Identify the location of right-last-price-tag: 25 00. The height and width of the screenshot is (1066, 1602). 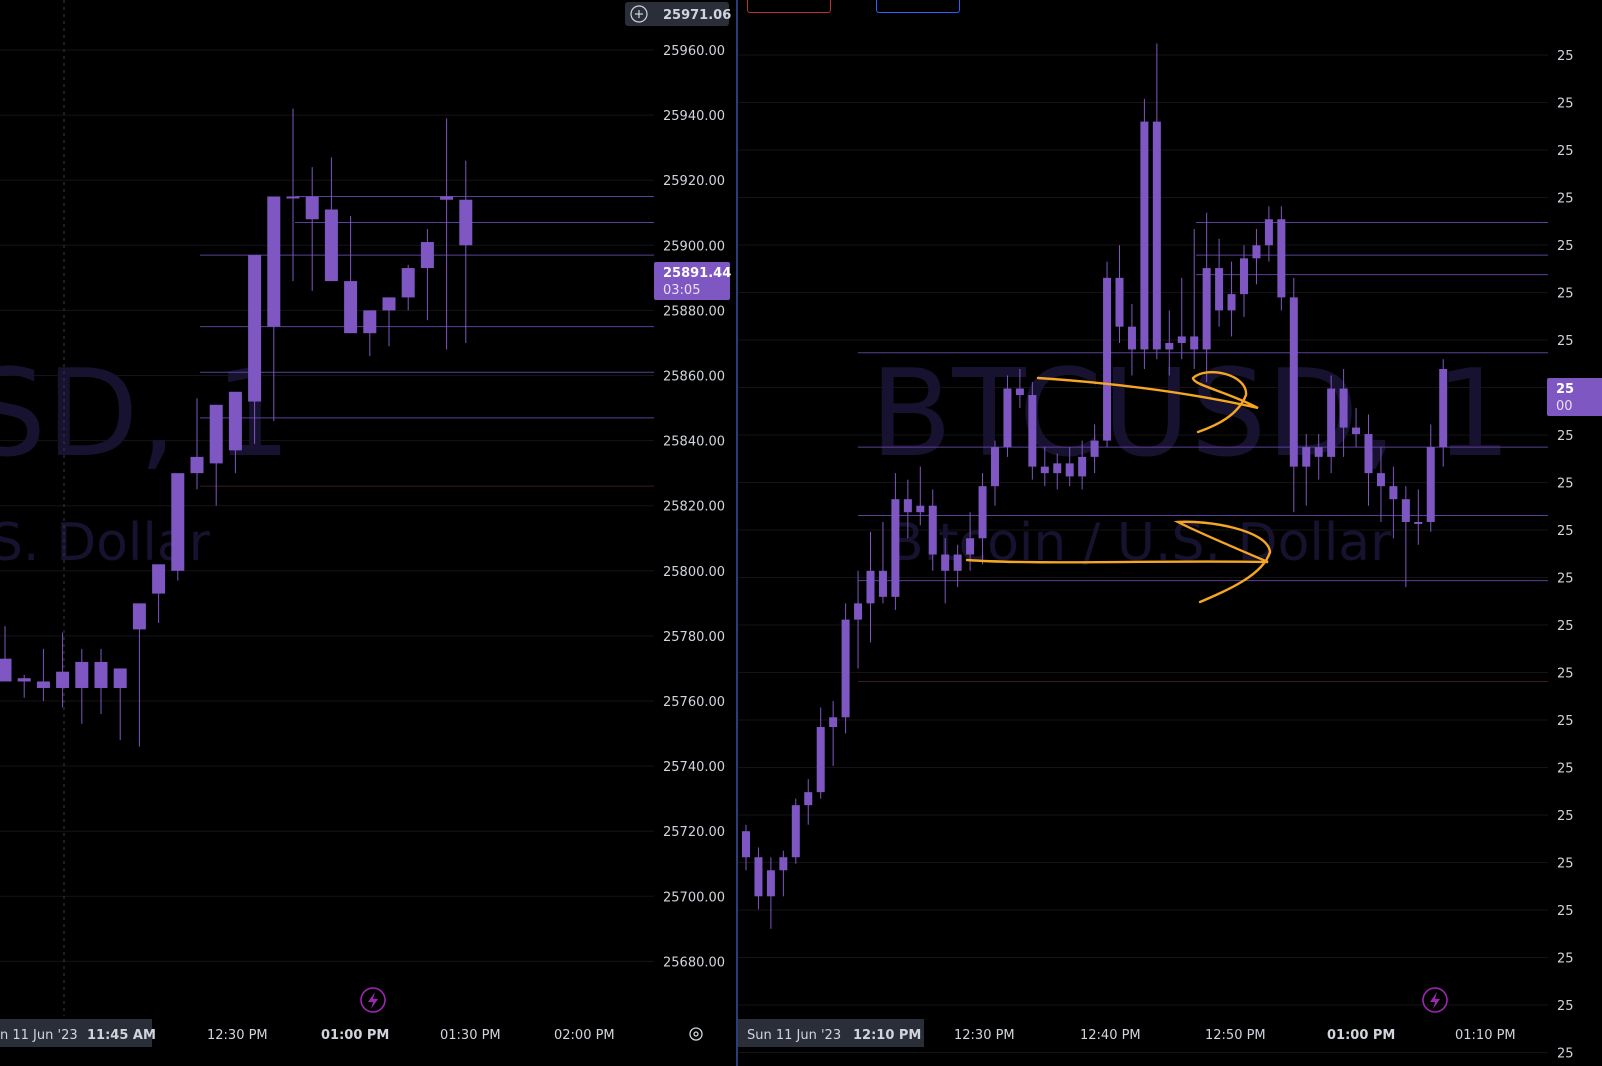
(1574, 397).